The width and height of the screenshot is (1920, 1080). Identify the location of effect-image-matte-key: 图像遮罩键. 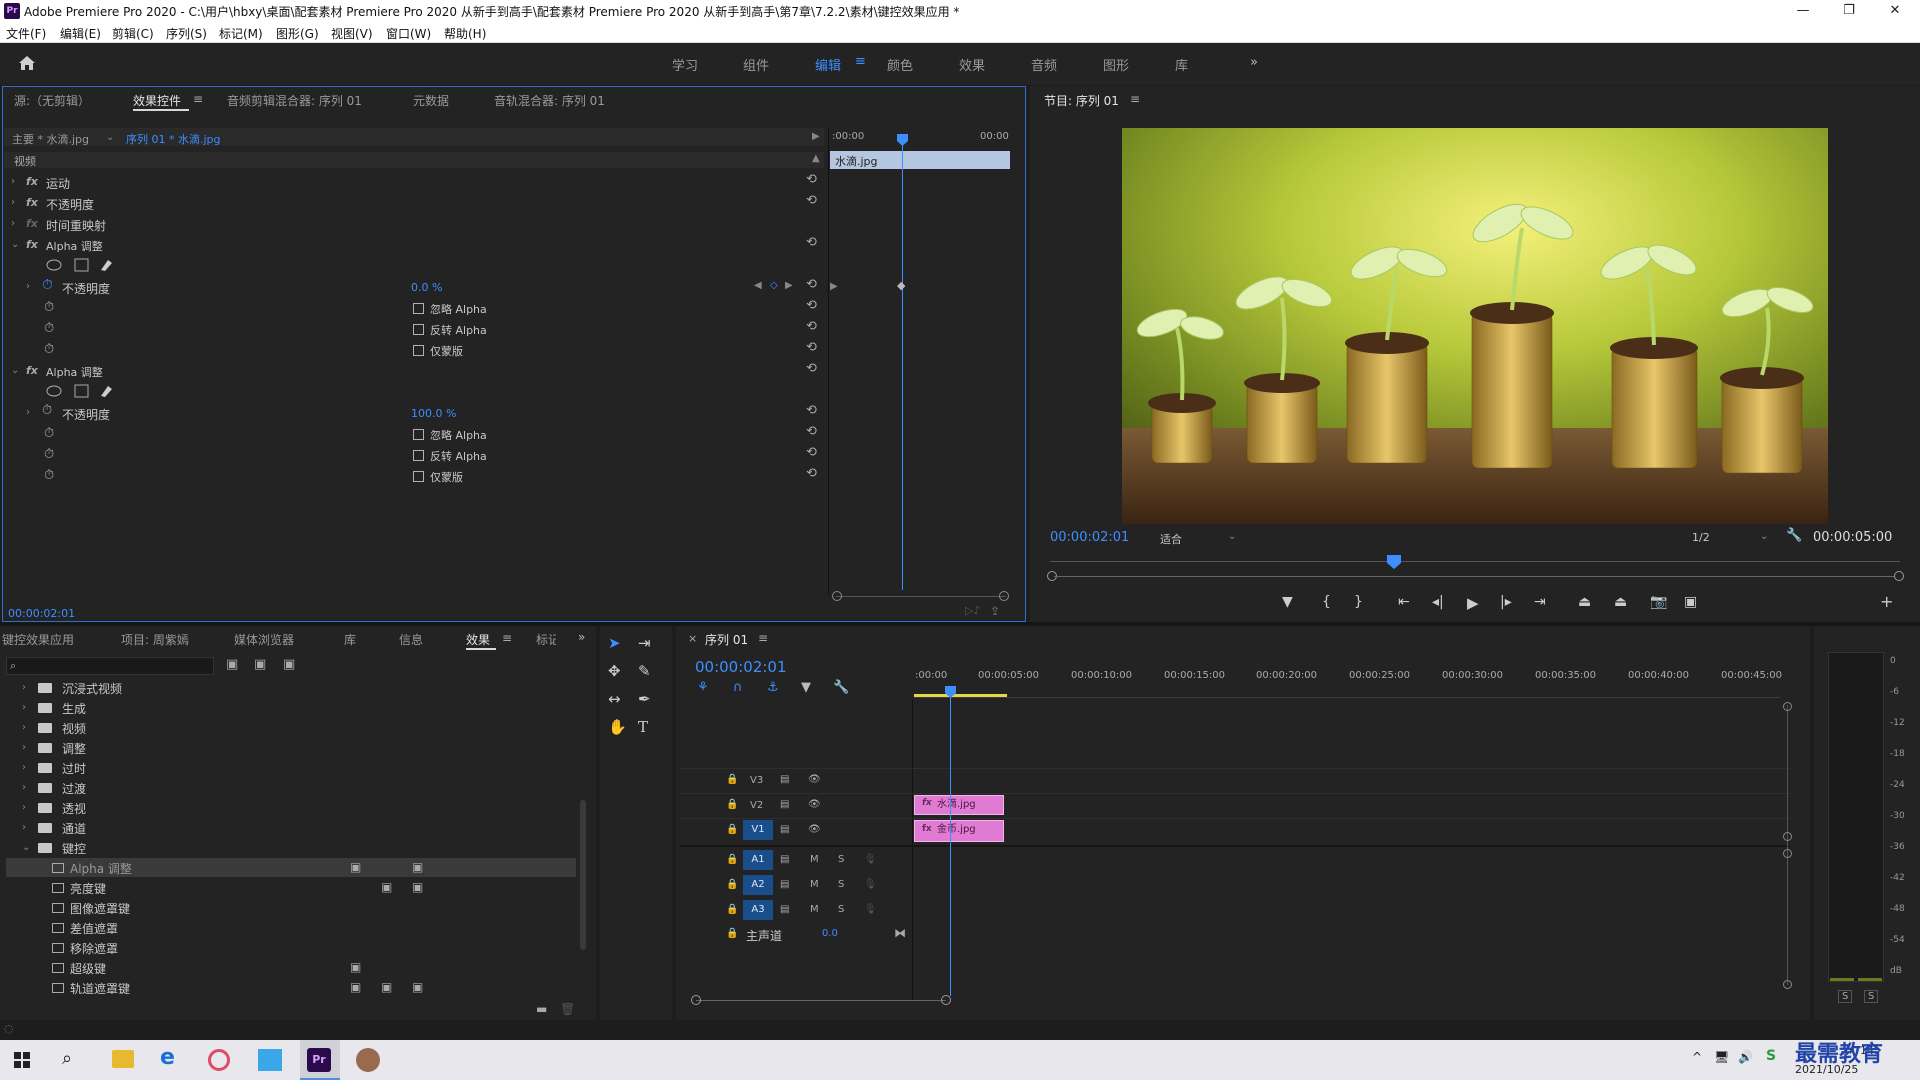
(100, 908).